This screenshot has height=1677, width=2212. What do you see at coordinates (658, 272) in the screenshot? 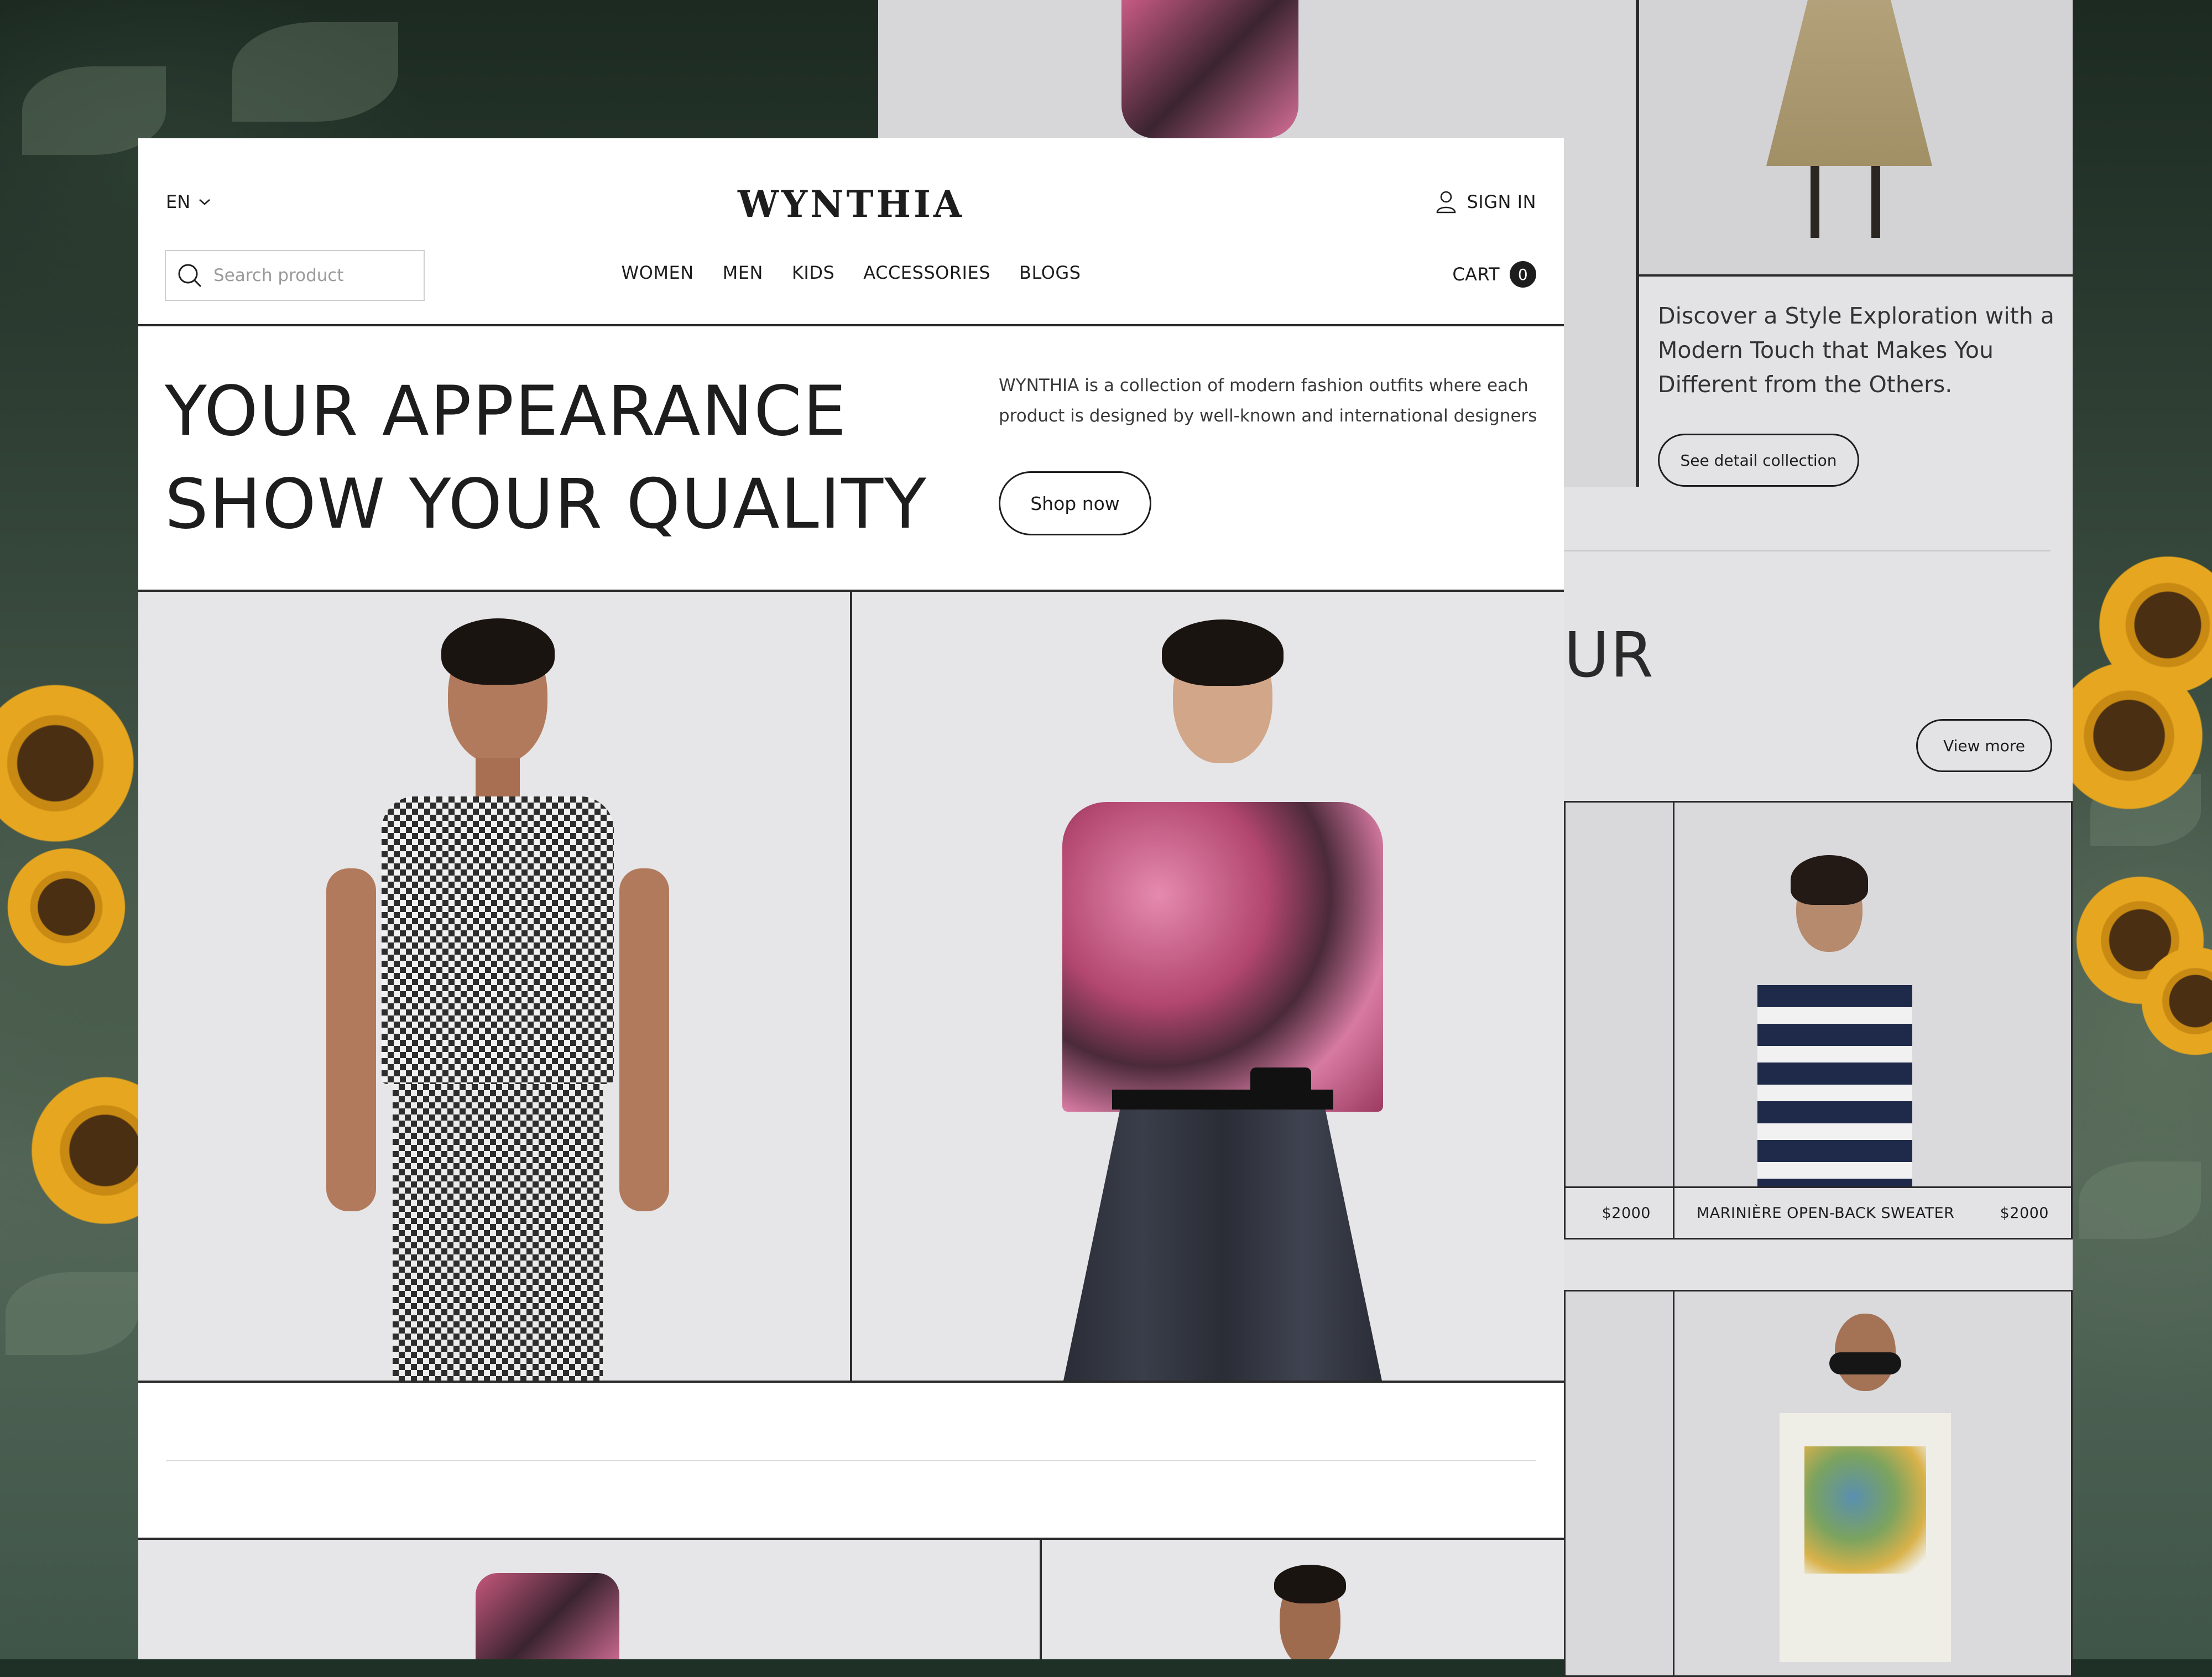
I see `nav-item-women: WOMEN` at bounding box center [658, 272].